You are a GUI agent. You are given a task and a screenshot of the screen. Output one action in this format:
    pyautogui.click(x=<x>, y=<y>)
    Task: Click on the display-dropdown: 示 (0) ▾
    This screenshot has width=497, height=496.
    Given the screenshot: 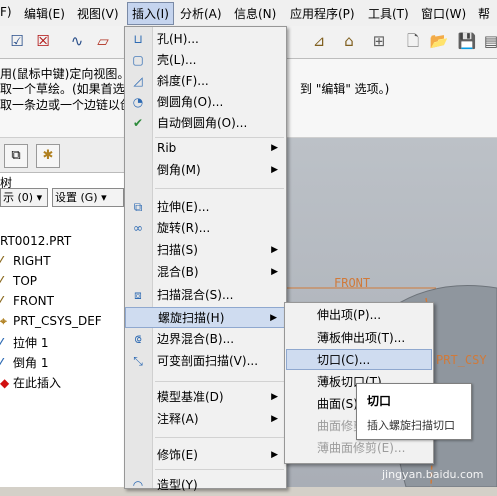 What is the action you would take?
    pyautogui.click(x=24, y=197)
    